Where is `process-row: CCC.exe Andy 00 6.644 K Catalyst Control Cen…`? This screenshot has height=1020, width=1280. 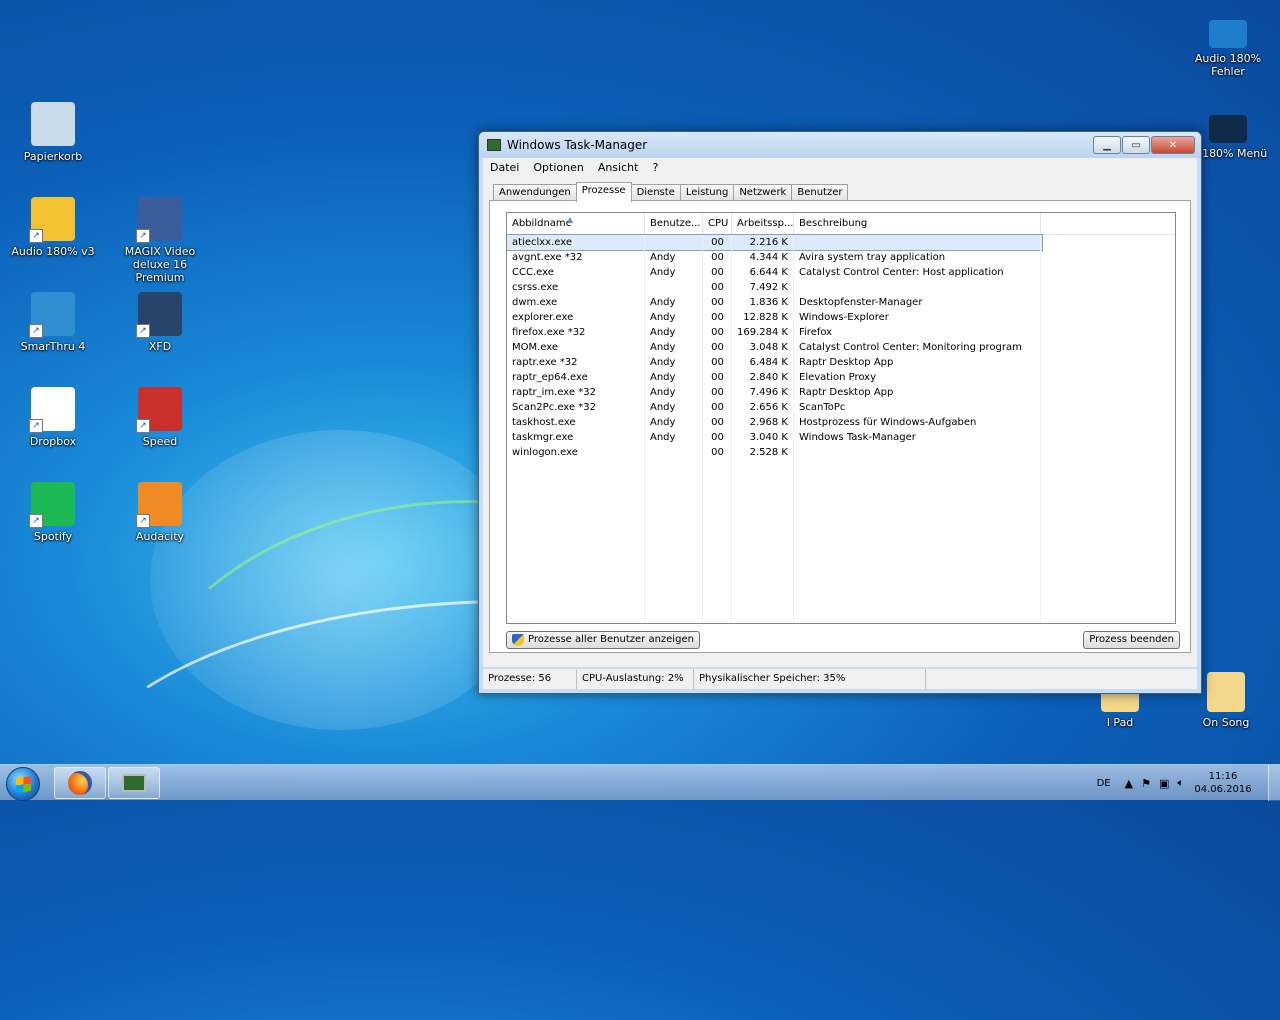
process-row: CCC.exe Andy 00 6.644 K Catalyst Control Cen… is located at coordinates (841, 272).